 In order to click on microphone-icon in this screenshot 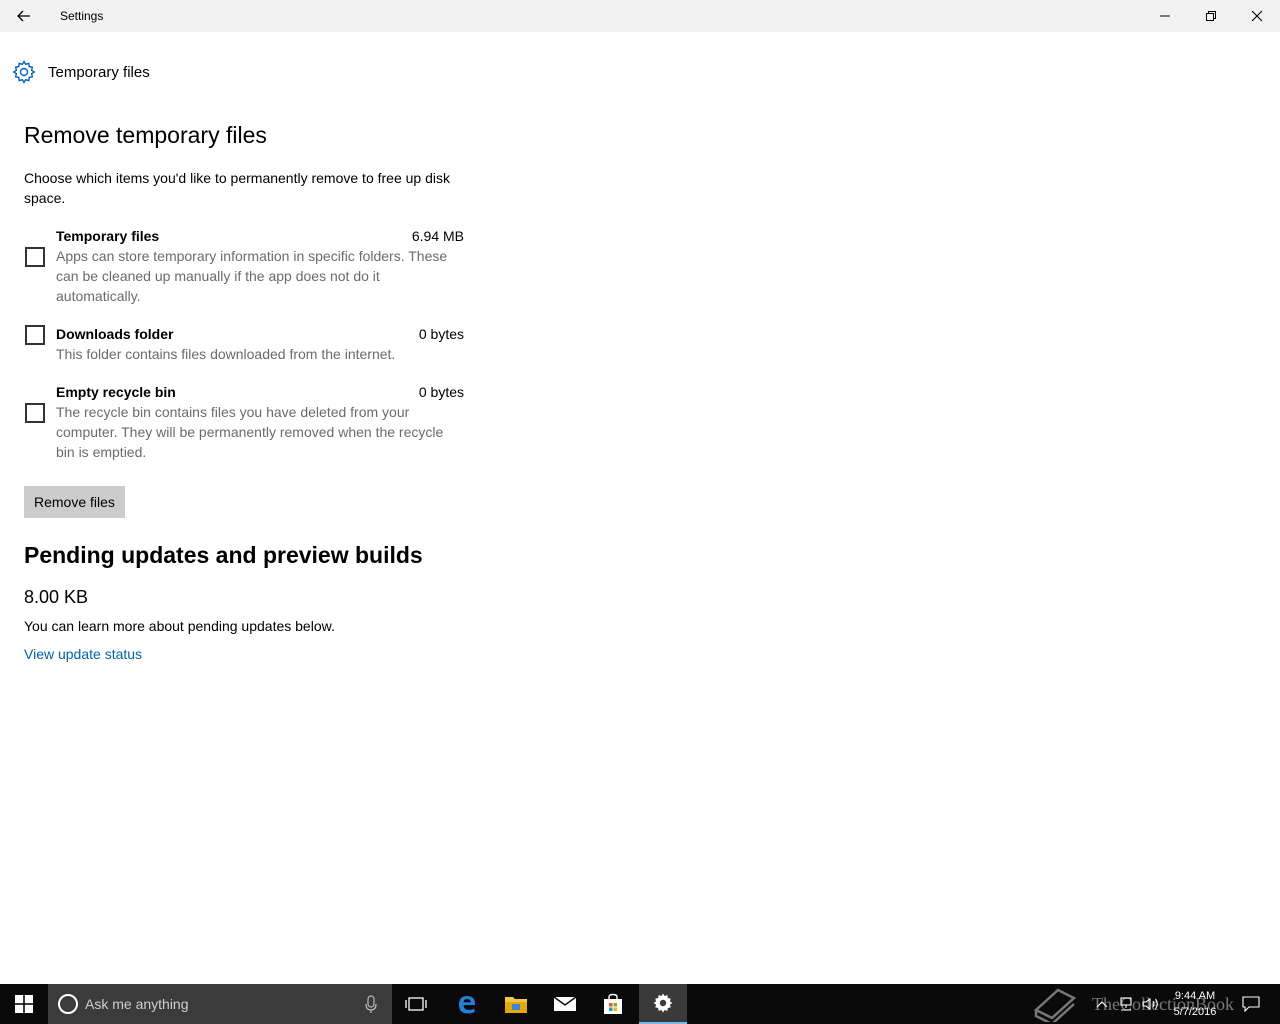, I will do `click(371, 1004)`.